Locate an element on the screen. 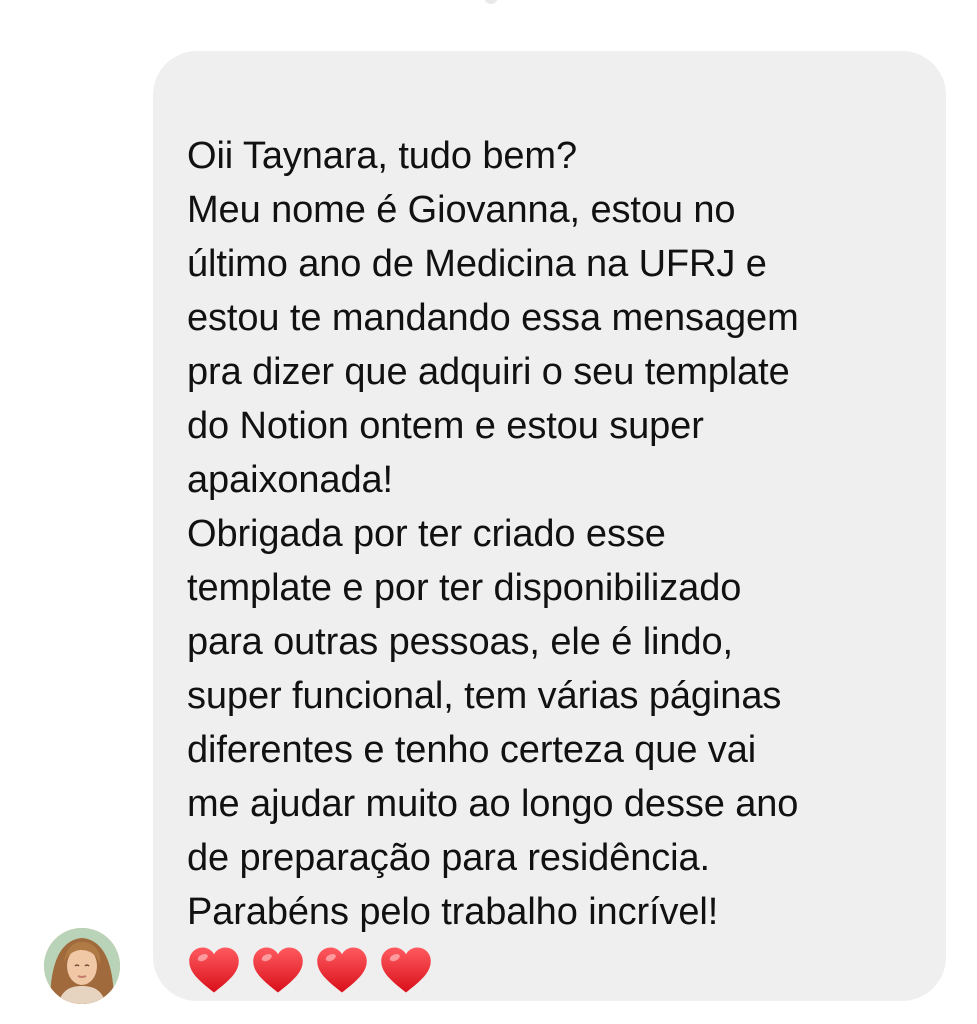 Image resolution: width=977 pixels, height=1024 pixels. message-line: último ano de Medicina na UFRJ e is located at coordinates (477, 264).